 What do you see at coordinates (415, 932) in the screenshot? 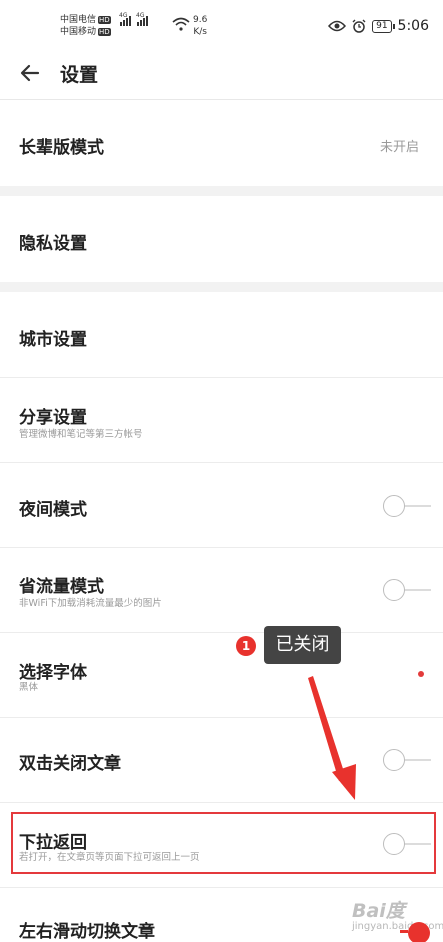
I see `floating-action-button` at bounding box center [415, 932].